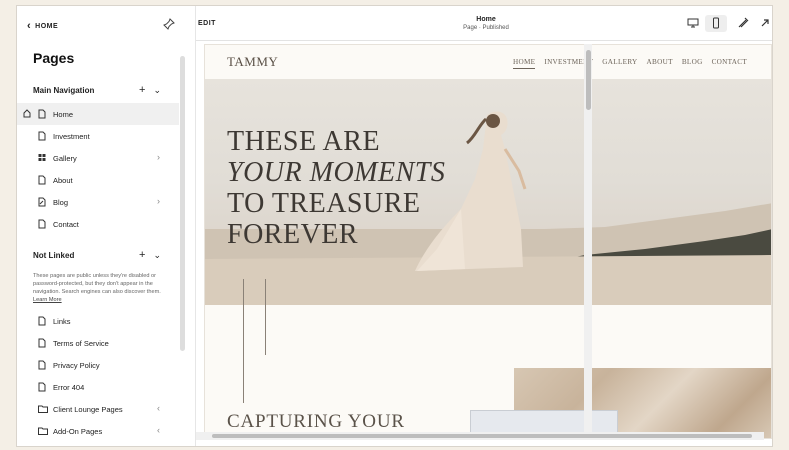 The height and width of the screenshot is (450, 789). I want to click on gallery-grid-icon, so click(42, 157).